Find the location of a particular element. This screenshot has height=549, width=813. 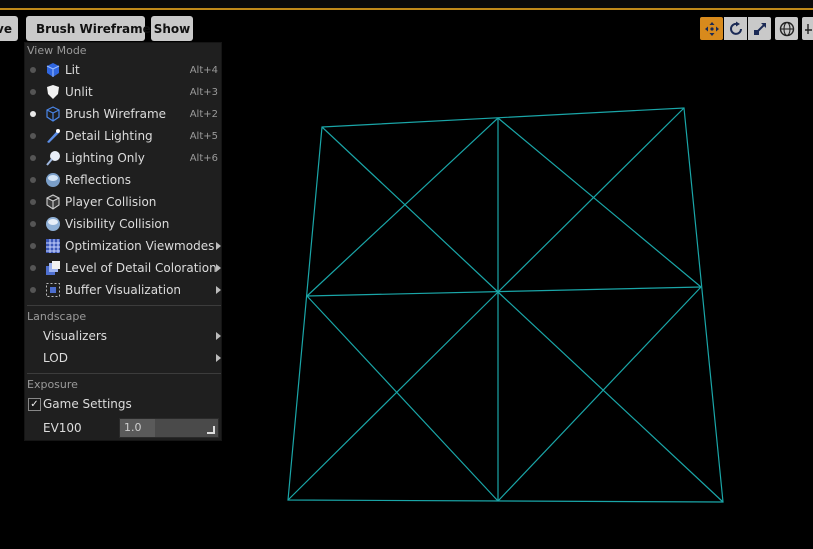

shortcut-text: Alt+5 is located at coordinates (203, 136).